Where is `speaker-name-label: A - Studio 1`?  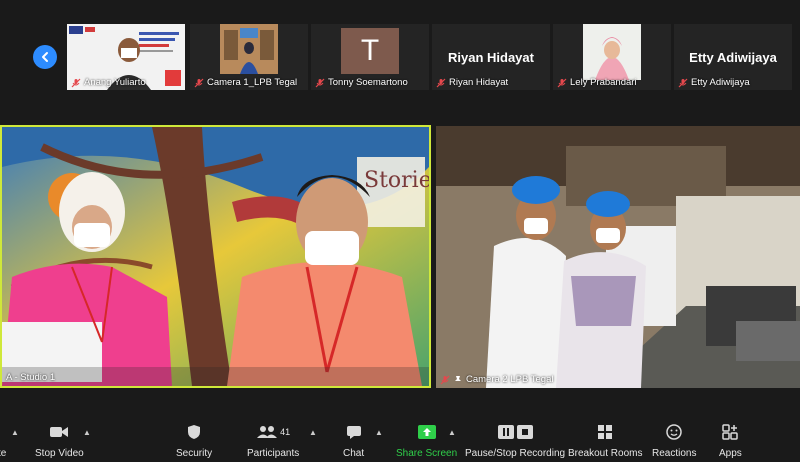 speaker-name-label: A - Studio 1 is located at coordinates (31, 377).